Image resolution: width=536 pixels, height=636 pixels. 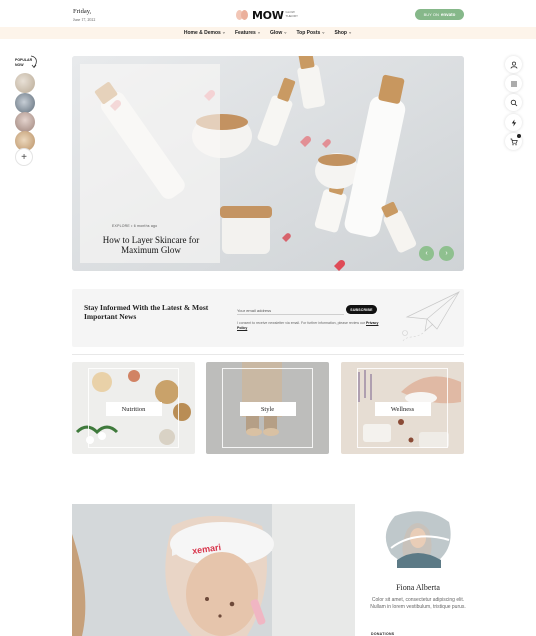 I want to click on plus-icon: +, so click(x=24, y=157).